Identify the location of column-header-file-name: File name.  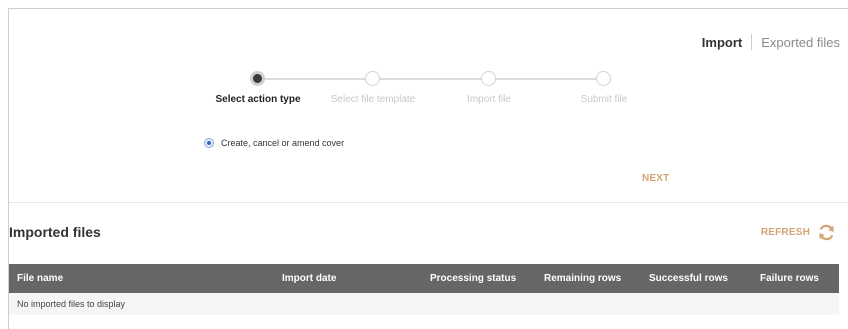
(40, 278).